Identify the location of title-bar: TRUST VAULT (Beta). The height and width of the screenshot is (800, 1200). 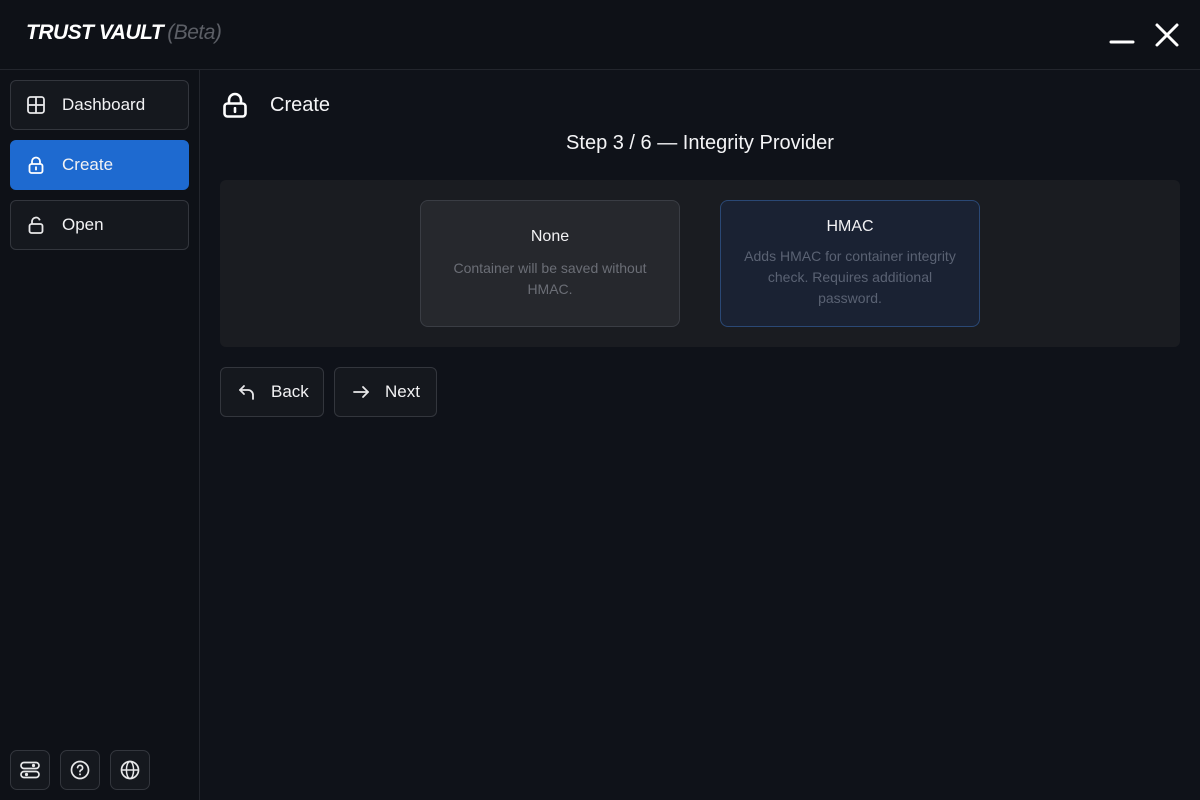
(600, 35).